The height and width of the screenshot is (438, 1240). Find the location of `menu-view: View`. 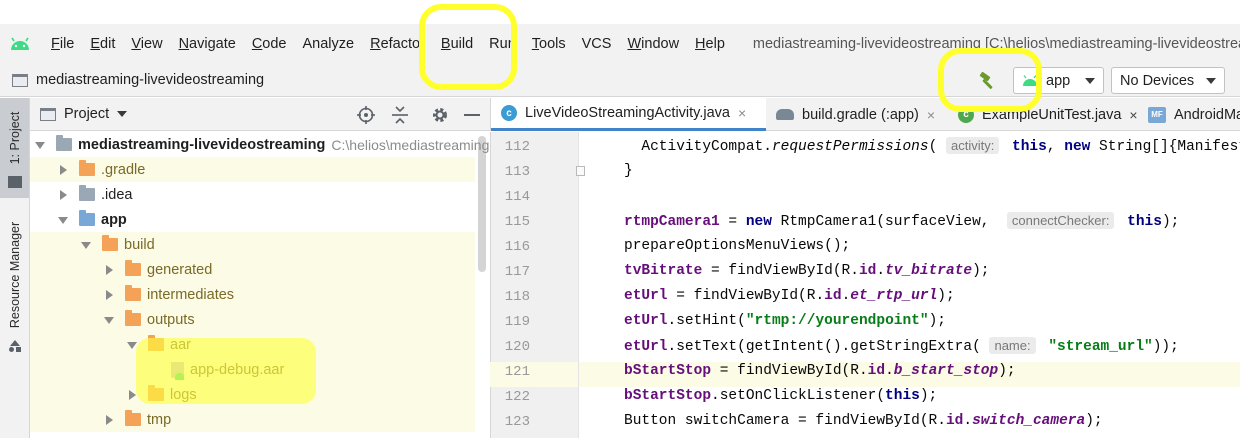

menu-view: View is located at coordinates (146, 44).